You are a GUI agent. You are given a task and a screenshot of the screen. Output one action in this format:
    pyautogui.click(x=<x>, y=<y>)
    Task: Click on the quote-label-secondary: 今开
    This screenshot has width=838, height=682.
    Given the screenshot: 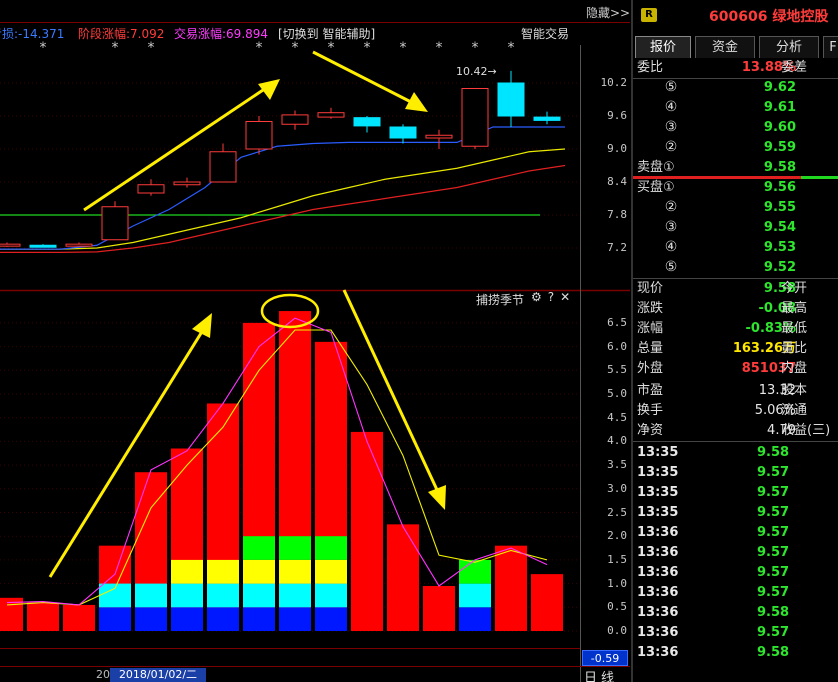 What is the action you would take?
    pyautogui.click(x=794, y=288)
    